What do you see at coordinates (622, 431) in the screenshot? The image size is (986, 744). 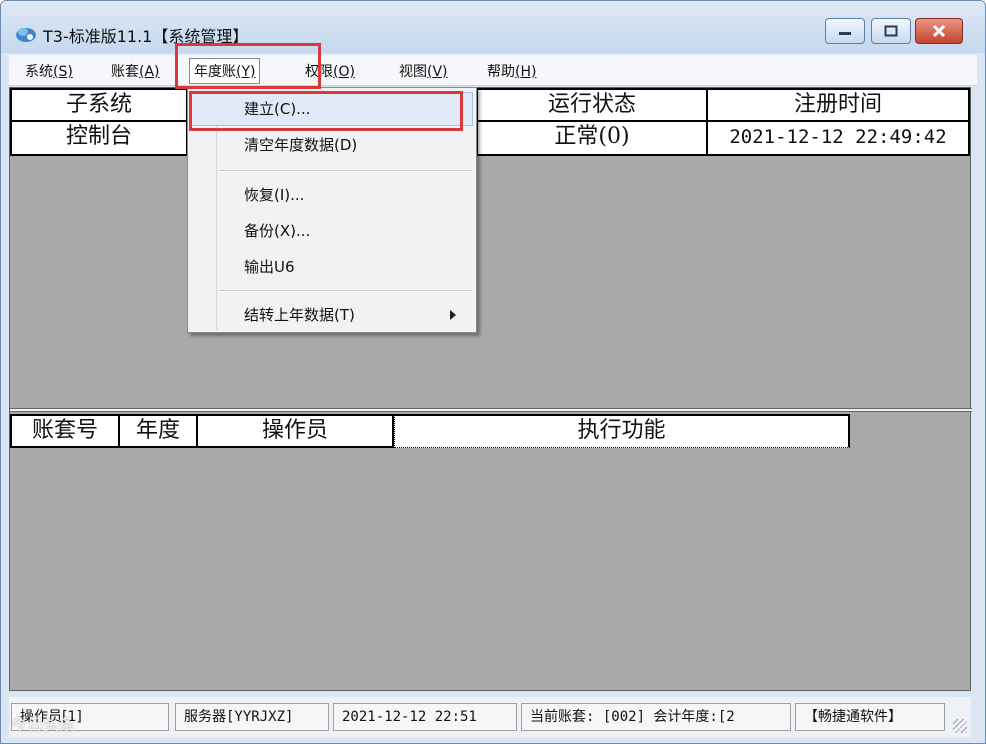 I see `header-function: 执行功能` at bounding box center [622, 431].